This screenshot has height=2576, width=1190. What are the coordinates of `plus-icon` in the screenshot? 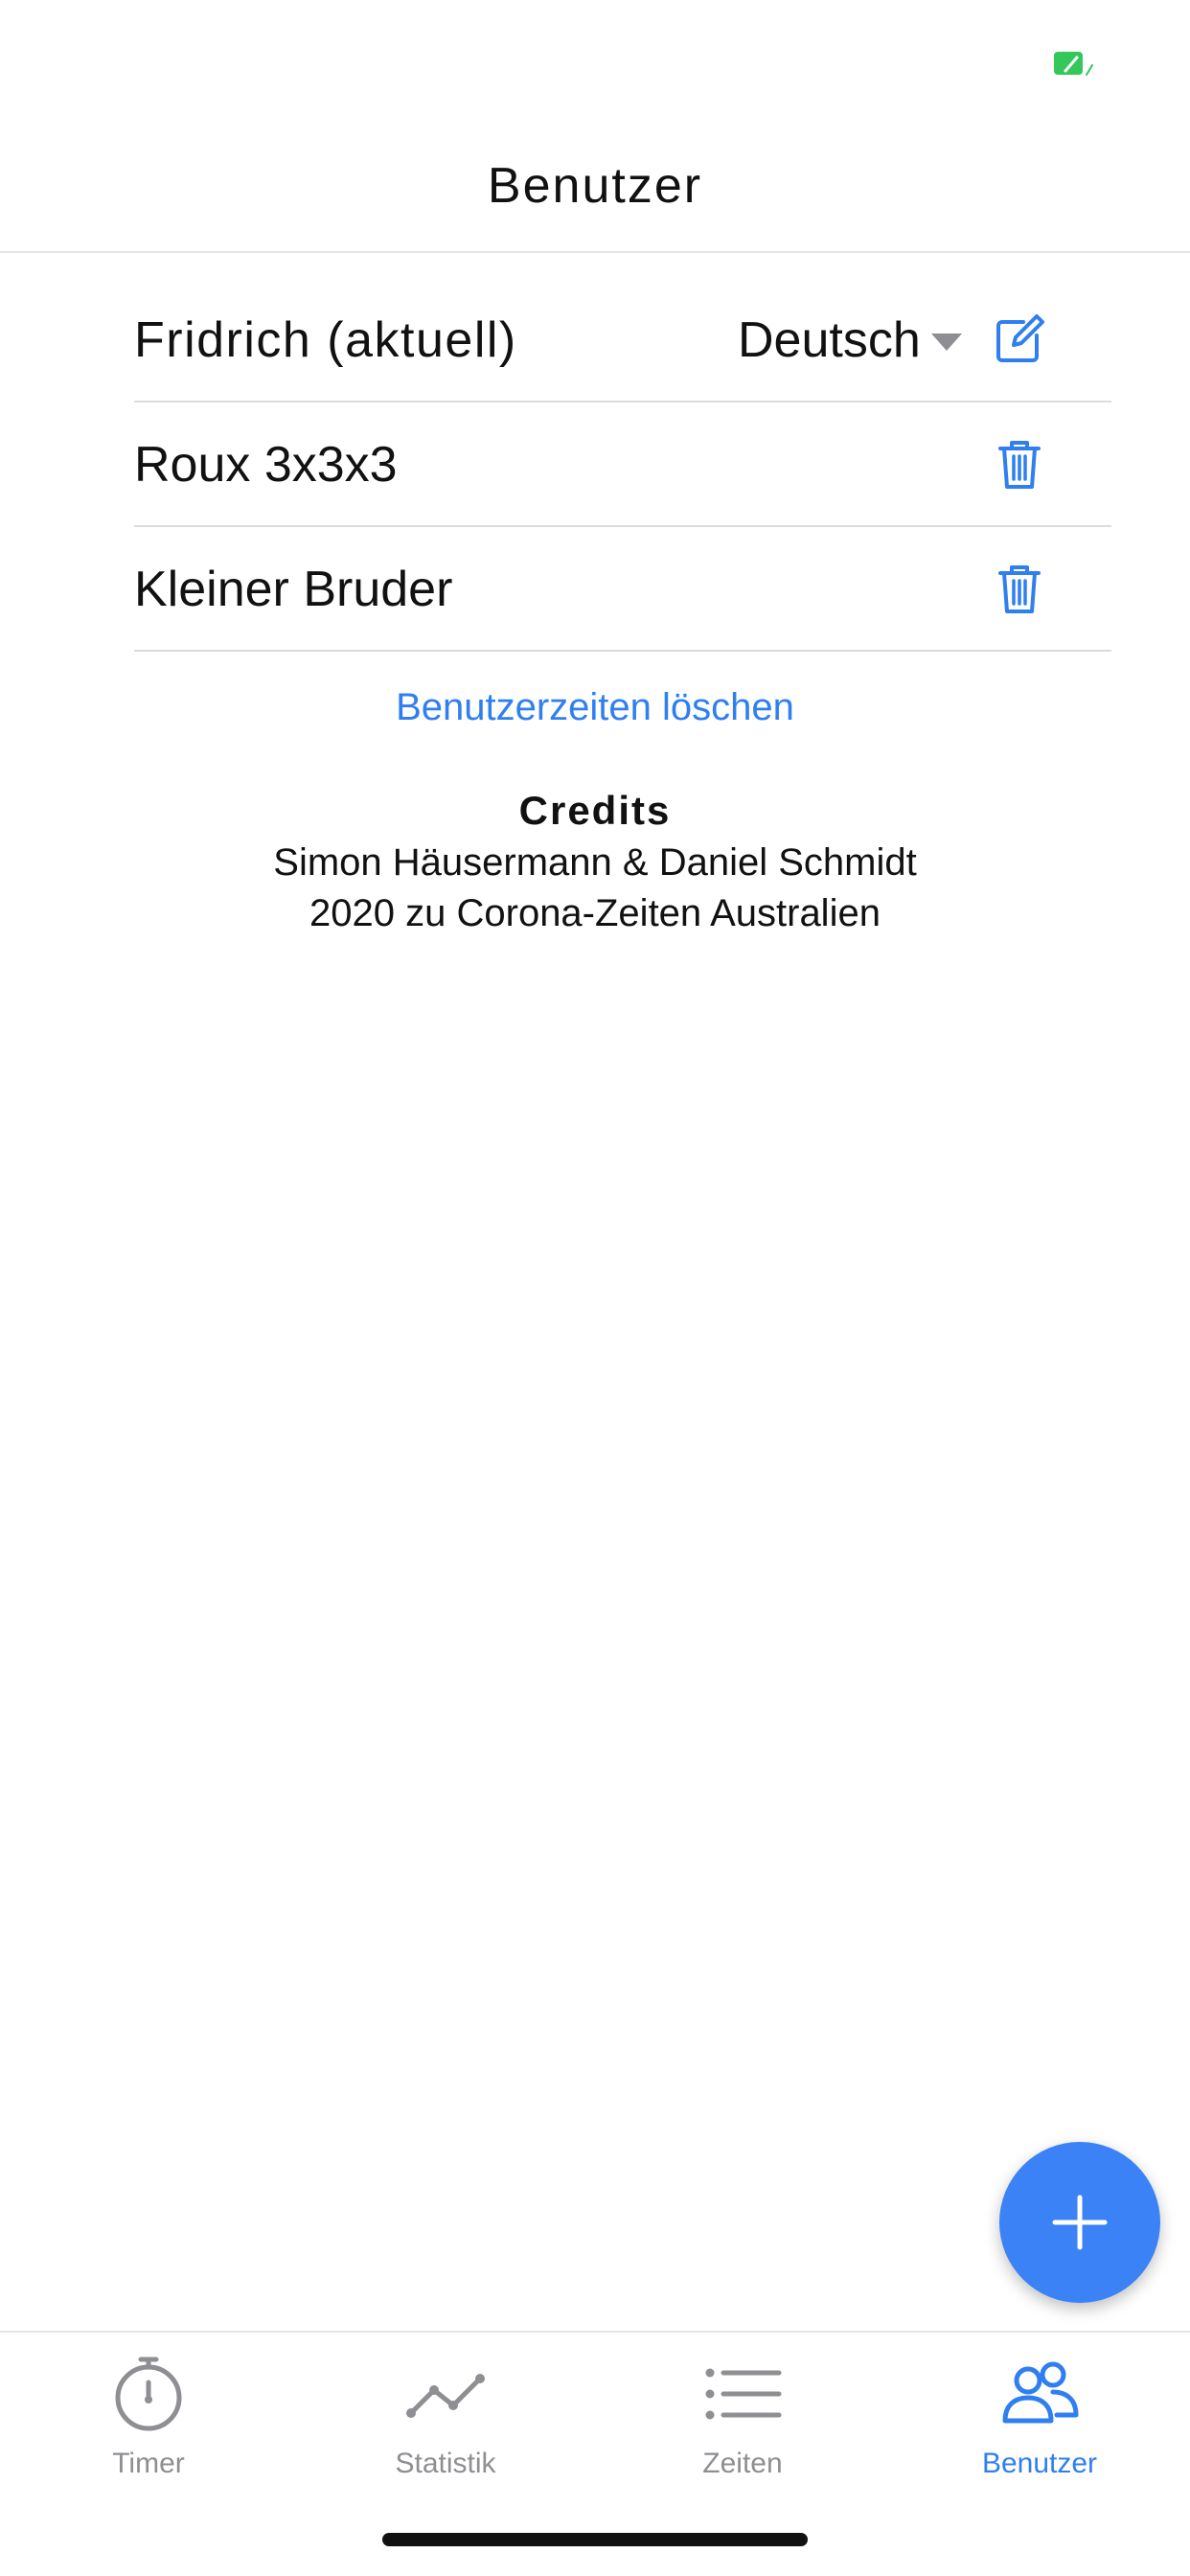 It's located at (1080, 2222).